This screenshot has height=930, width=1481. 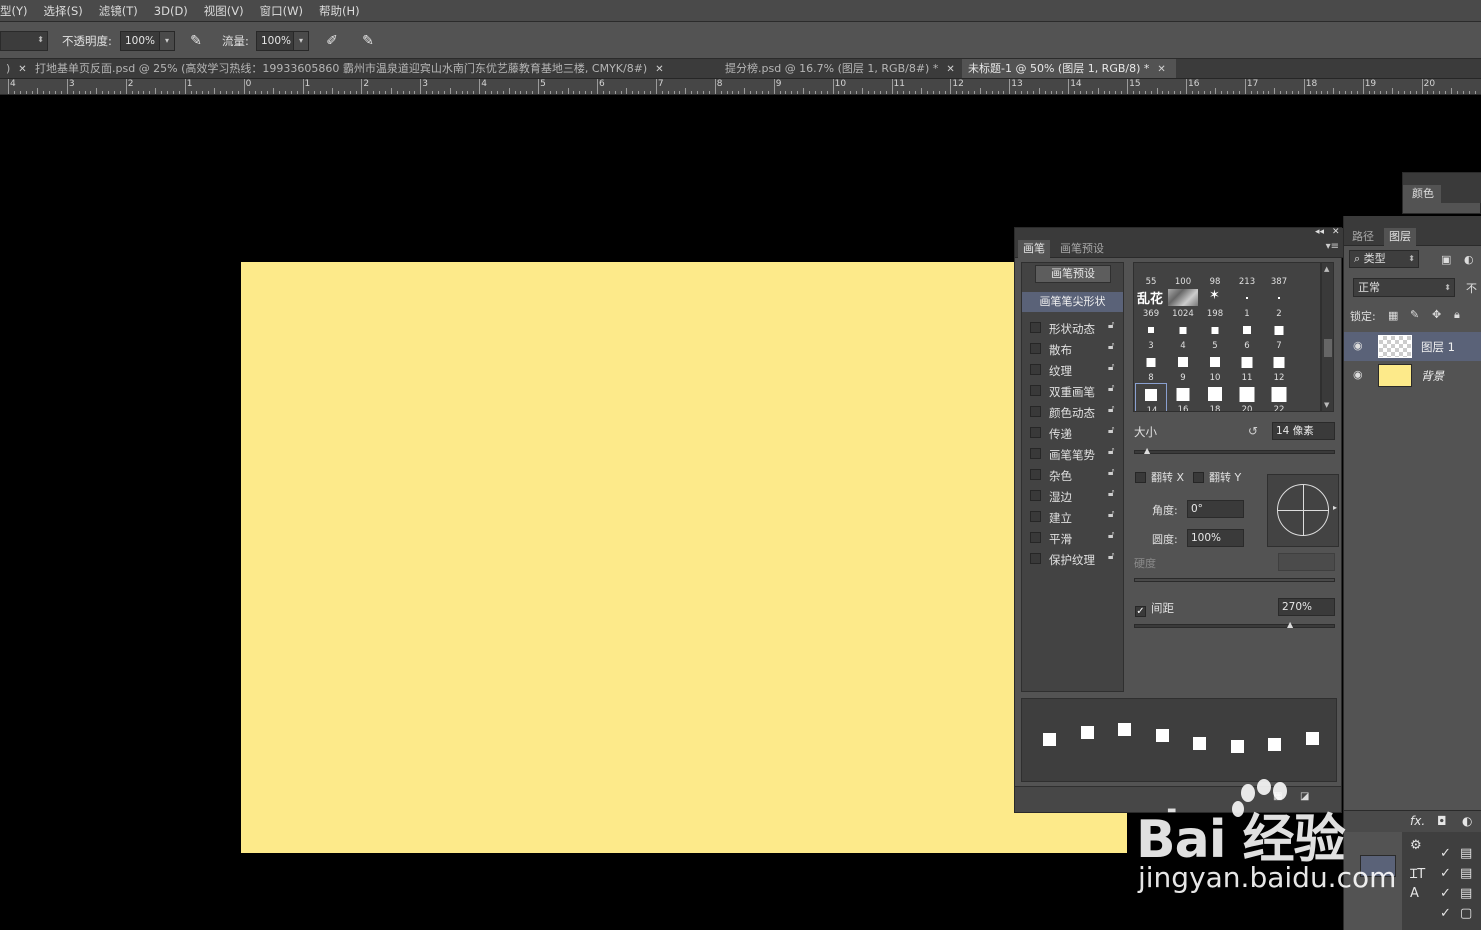 What do you see at coordinates (1327, 337) in the screenshot?
I see `brush-grid-scrollbar: ▲ ▼` at bounding box center [1327, 337].